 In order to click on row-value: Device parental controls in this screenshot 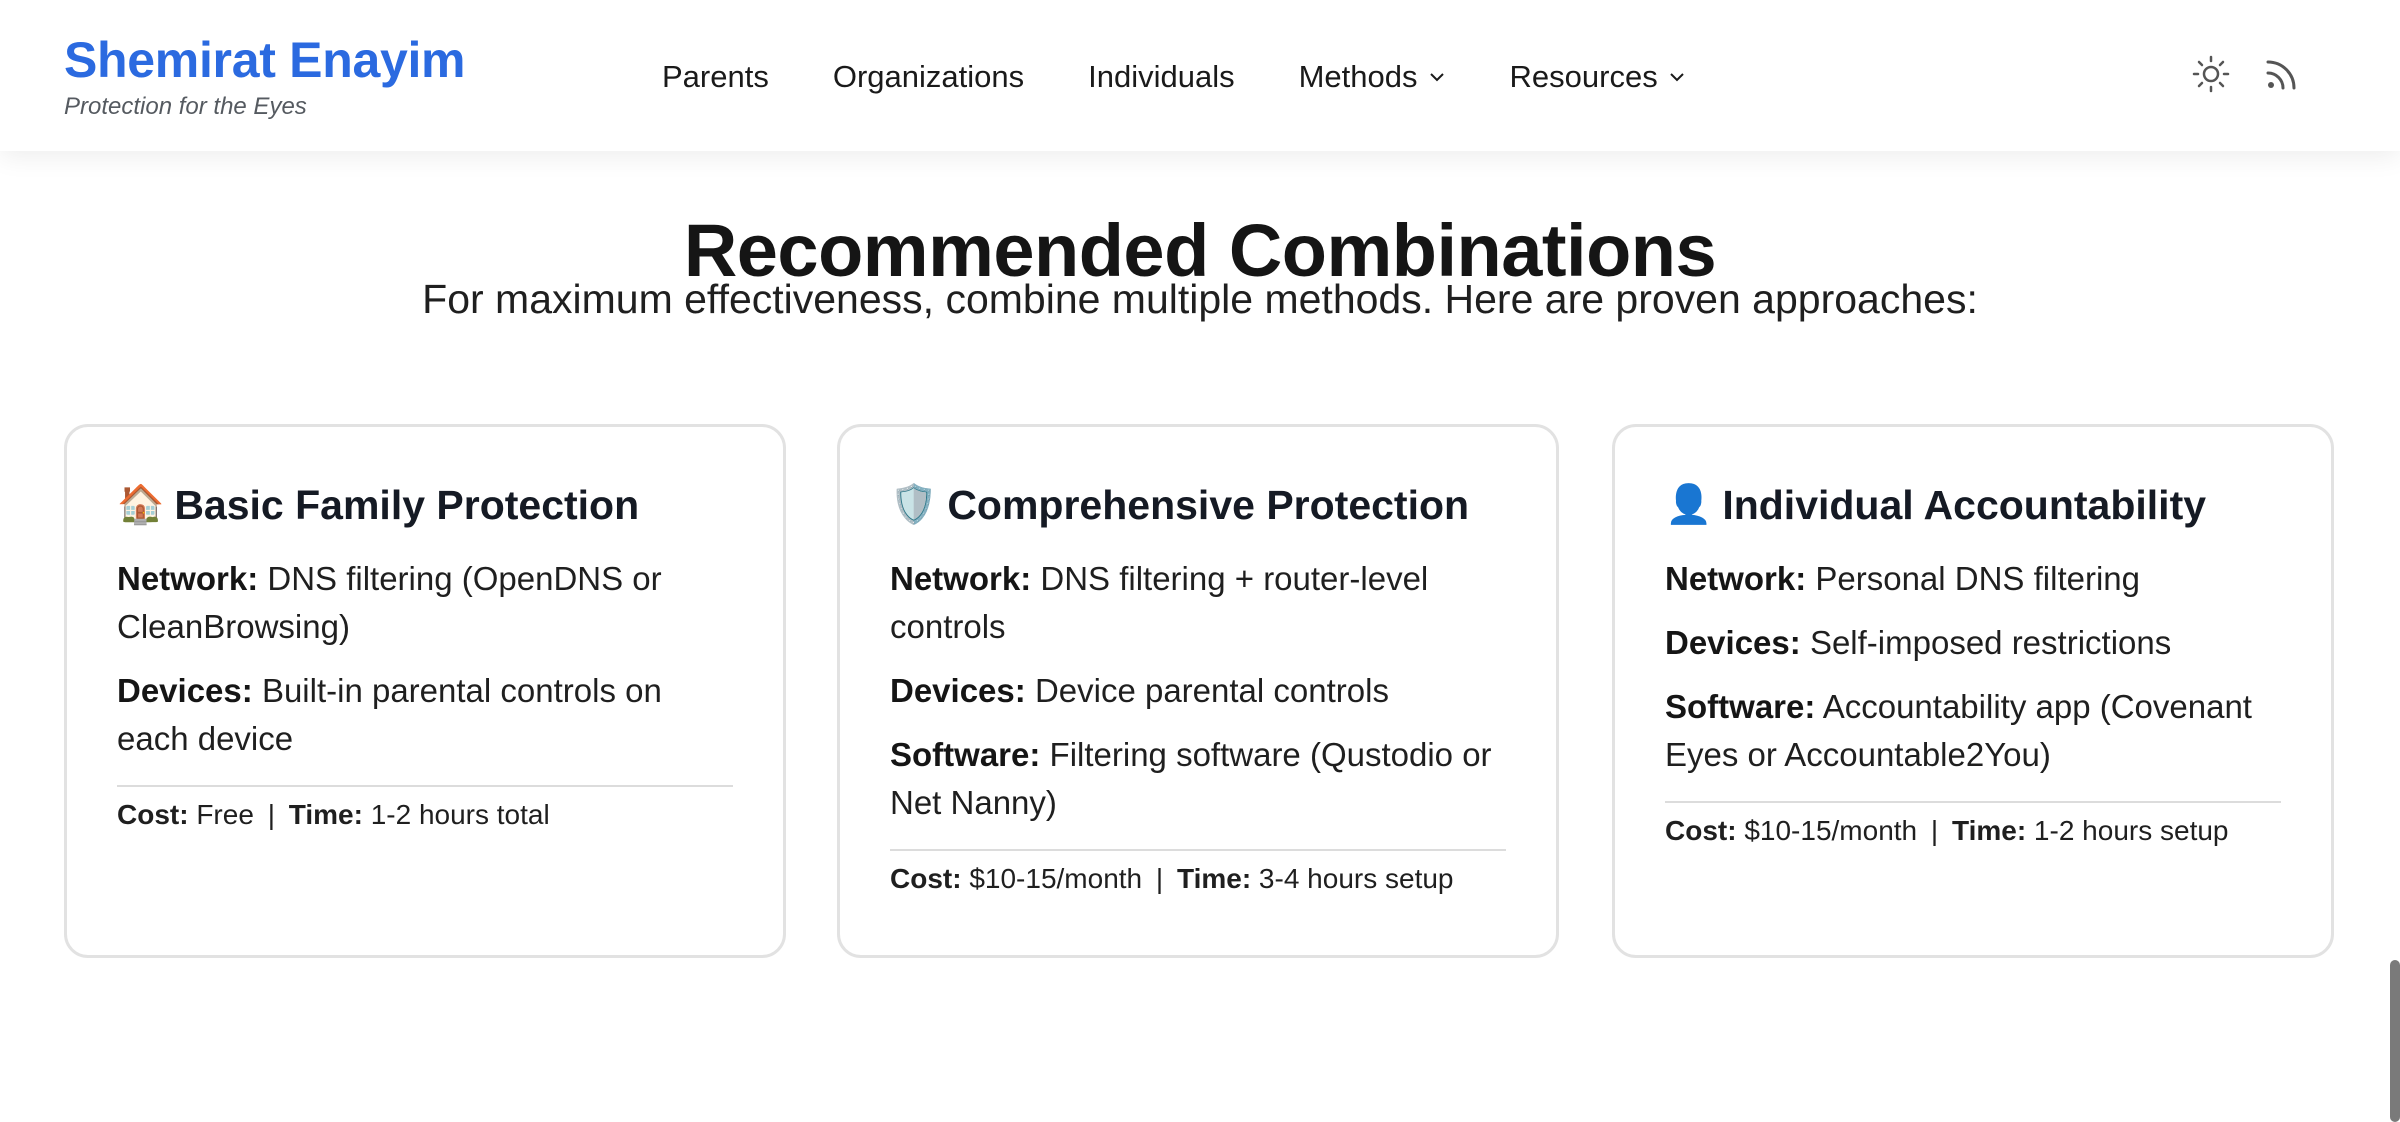, I will do `click(1211, 690)`.